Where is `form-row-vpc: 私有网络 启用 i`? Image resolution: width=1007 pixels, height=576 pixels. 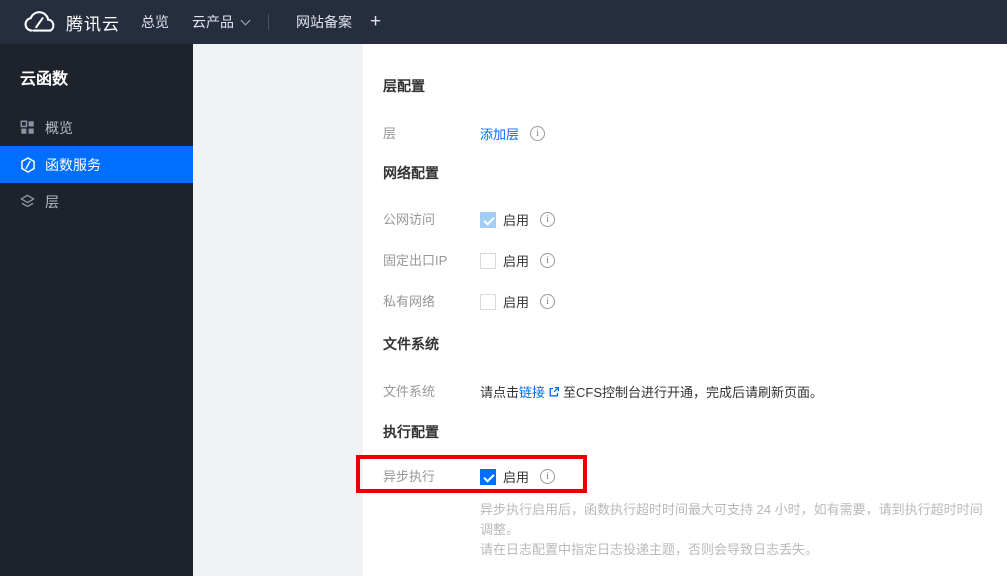
form-row-vpc: 私有网络 启用 i is located at coordinates (685, 301).